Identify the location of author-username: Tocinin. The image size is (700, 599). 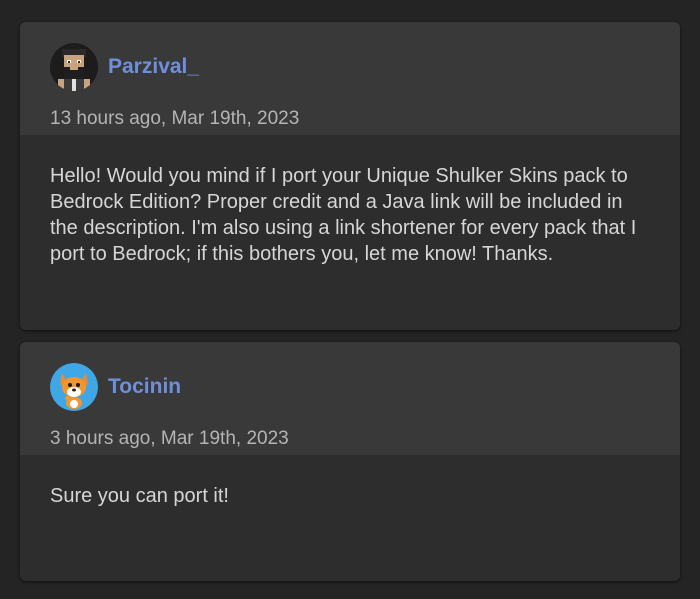
(144, 387).